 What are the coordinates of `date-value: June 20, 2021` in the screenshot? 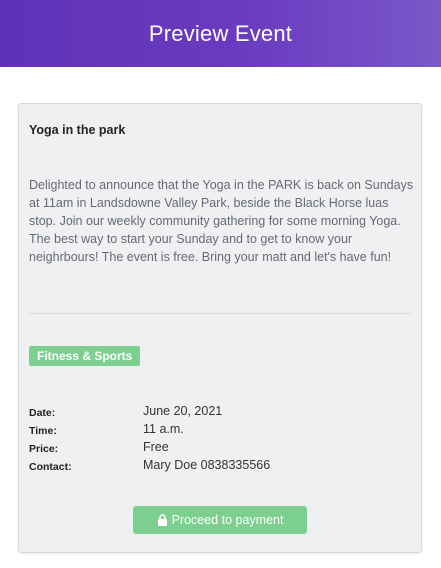 It's located at (183, 411).